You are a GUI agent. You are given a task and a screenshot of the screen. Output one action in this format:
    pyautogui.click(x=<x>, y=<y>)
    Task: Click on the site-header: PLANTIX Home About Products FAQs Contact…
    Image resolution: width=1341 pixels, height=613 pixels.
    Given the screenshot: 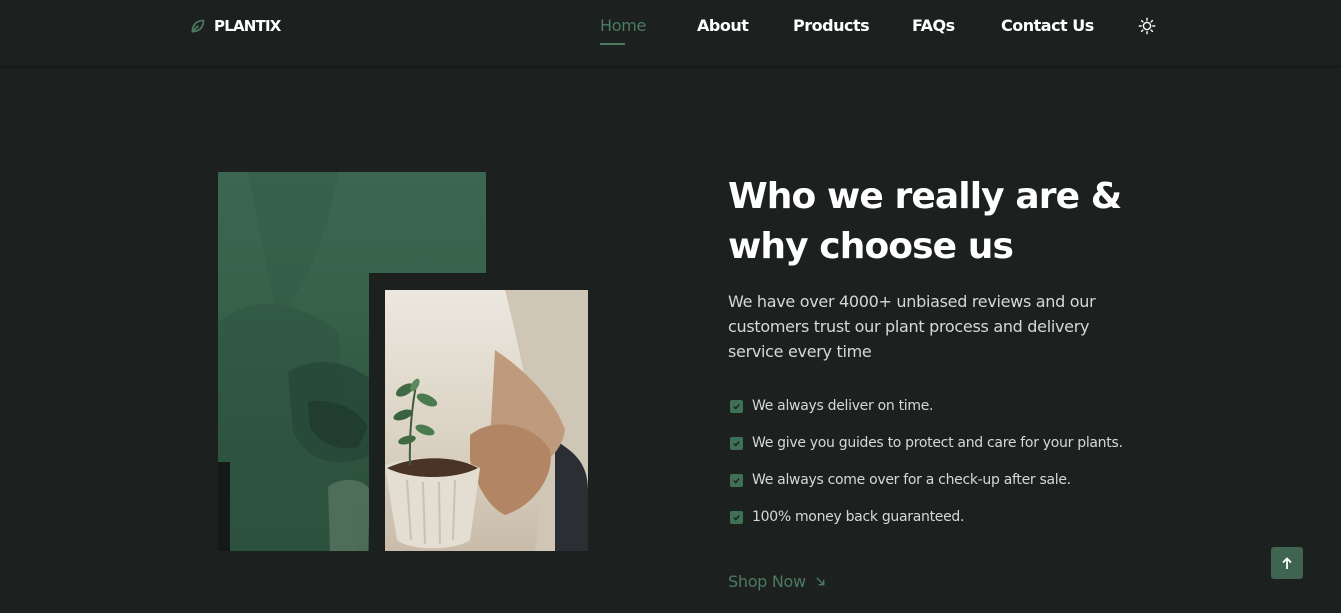 What is the action you would take?
    pyautogui.click(x=670, y=33)
    